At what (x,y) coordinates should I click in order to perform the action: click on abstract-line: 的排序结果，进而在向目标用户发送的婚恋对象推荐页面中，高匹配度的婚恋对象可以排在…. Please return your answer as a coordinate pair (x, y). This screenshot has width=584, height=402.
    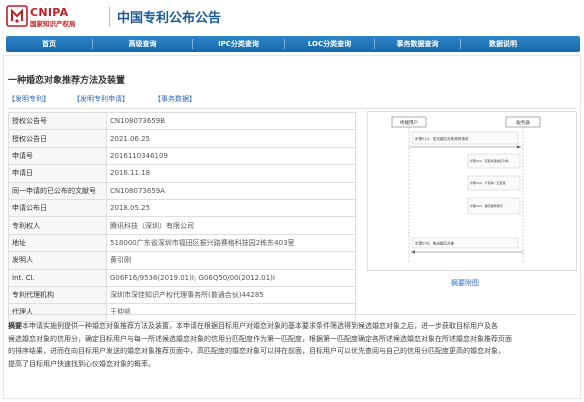
    Looking at the image, I should click on (256, 351).